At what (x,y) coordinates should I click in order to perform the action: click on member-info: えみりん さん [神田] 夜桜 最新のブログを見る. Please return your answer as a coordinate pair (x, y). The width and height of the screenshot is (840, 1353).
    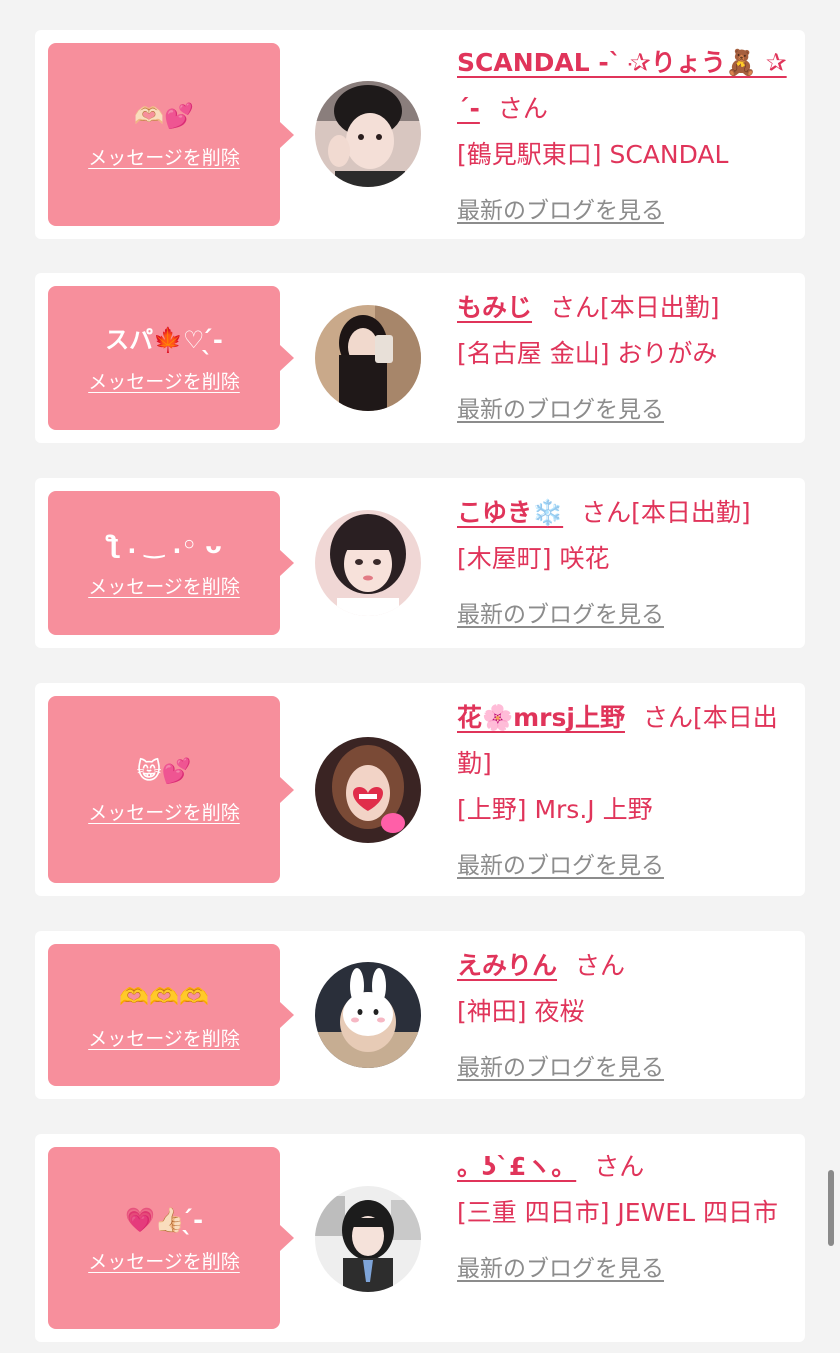
    Looking at the image, I should click on (625, 1017).